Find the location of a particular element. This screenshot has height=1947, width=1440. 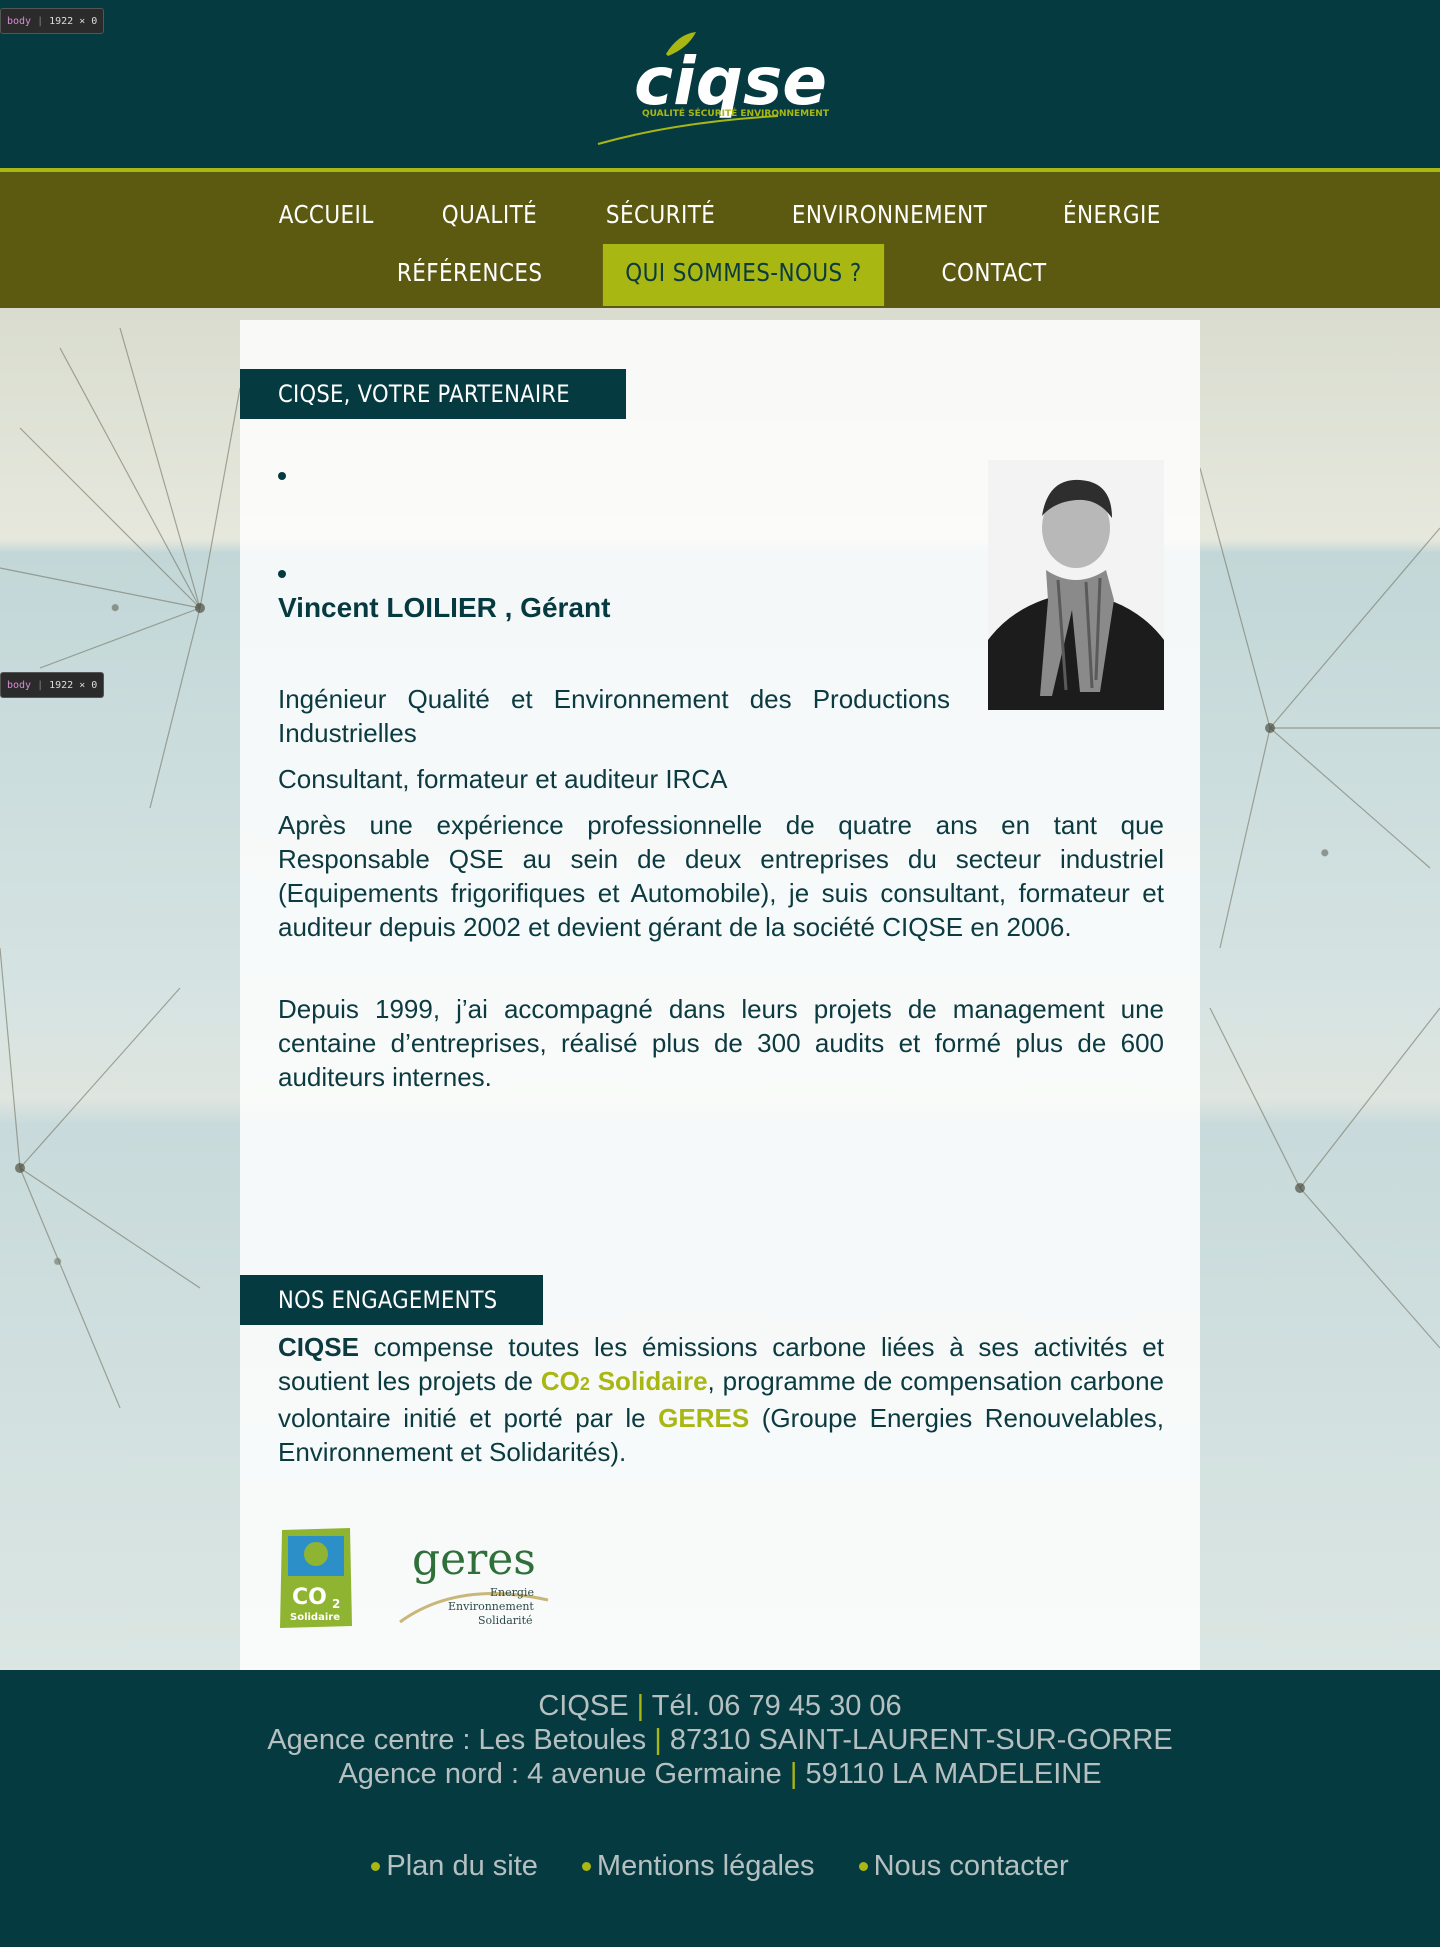

devtools-tag: body | 1922 × 0 is located at coordinates (52, 21).